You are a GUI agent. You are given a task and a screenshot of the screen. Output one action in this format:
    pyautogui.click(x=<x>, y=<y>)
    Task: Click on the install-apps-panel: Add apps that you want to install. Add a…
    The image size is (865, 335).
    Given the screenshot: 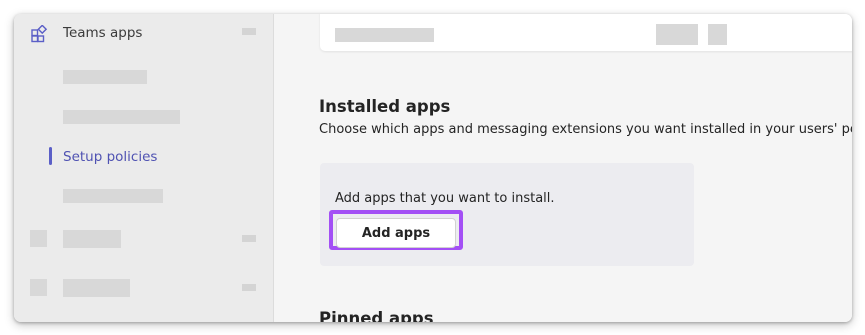 What is the action you would take?
    pyautogui.click(x=507, y=214)
    